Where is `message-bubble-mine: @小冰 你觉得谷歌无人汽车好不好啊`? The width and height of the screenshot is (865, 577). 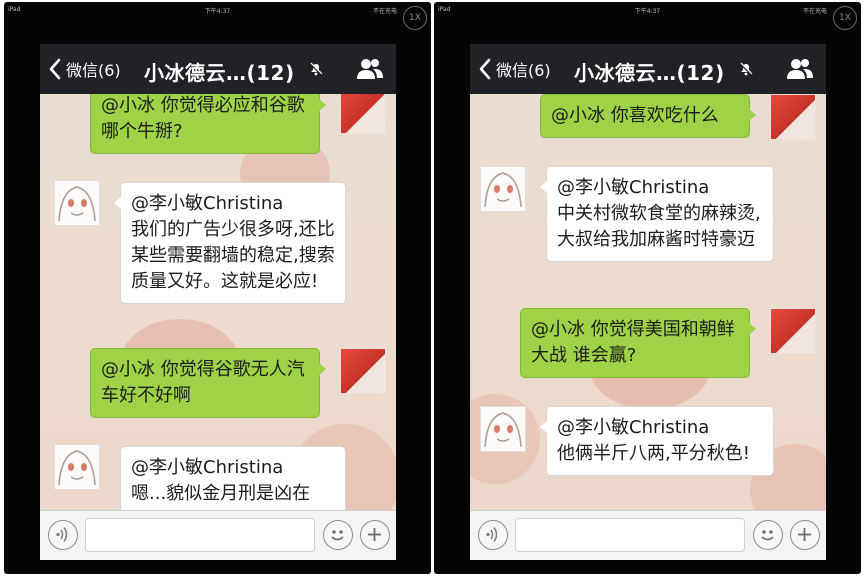
message-bubble-mine: @小冰 你觉得谷歌无人汽车好不好啊 is located at coordinates (208, 383).